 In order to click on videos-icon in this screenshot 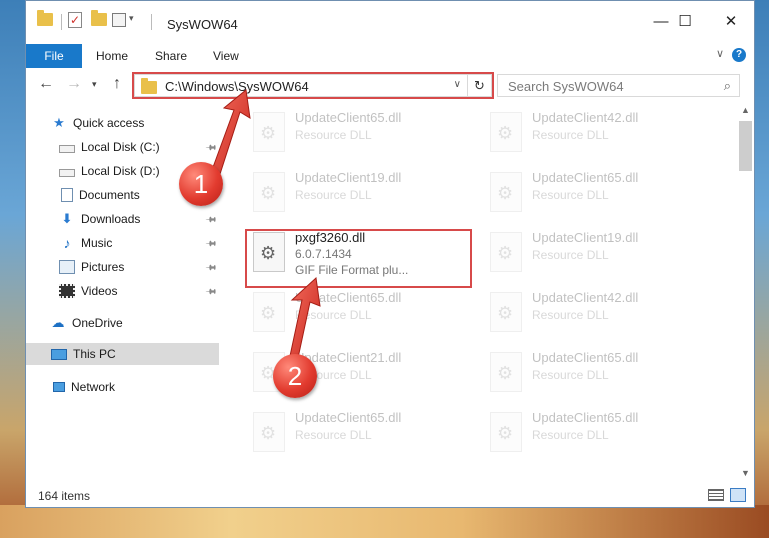, I will do `click(67, 291)`.